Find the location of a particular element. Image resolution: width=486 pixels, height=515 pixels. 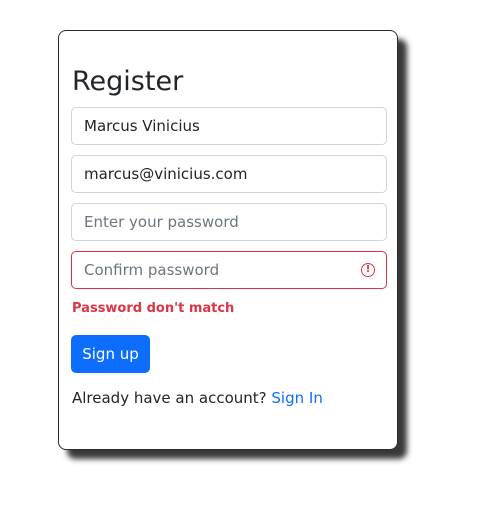

sign-in-link: Sign In is located at coordinates (296, 398).